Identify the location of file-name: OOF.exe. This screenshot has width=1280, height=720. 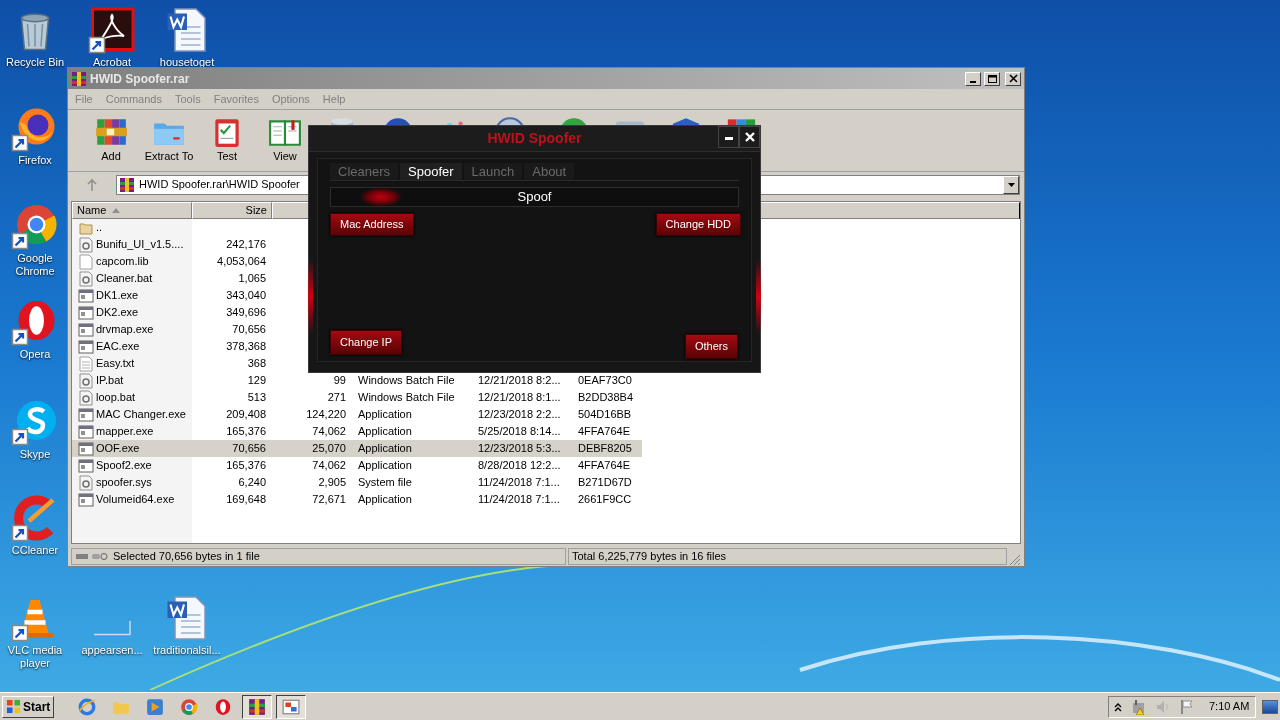
(118, 449).